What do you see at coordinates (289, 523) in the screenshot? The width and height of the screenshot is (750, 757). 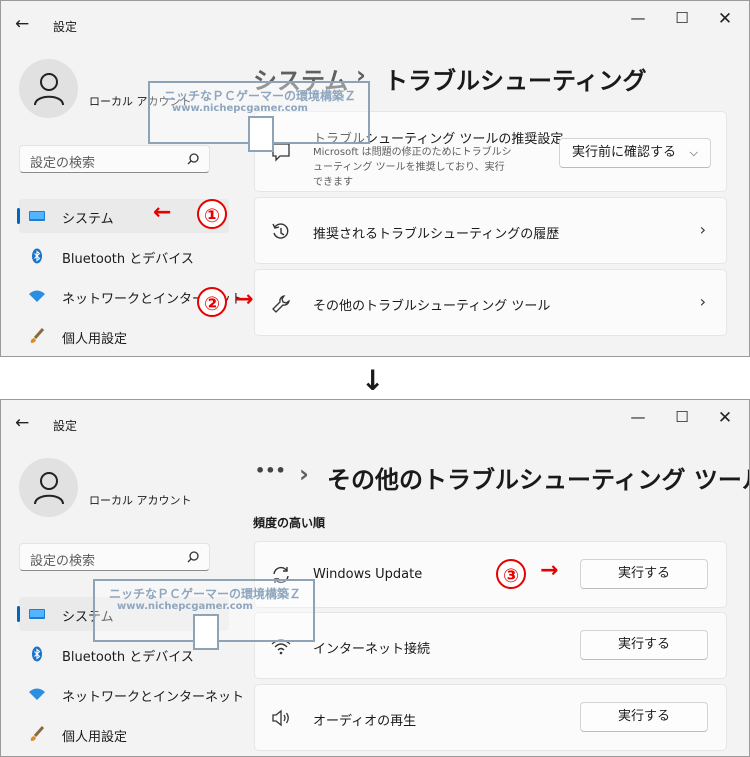 I see `section-heading: 頻度の高い順` at bounding box center [289, 523].